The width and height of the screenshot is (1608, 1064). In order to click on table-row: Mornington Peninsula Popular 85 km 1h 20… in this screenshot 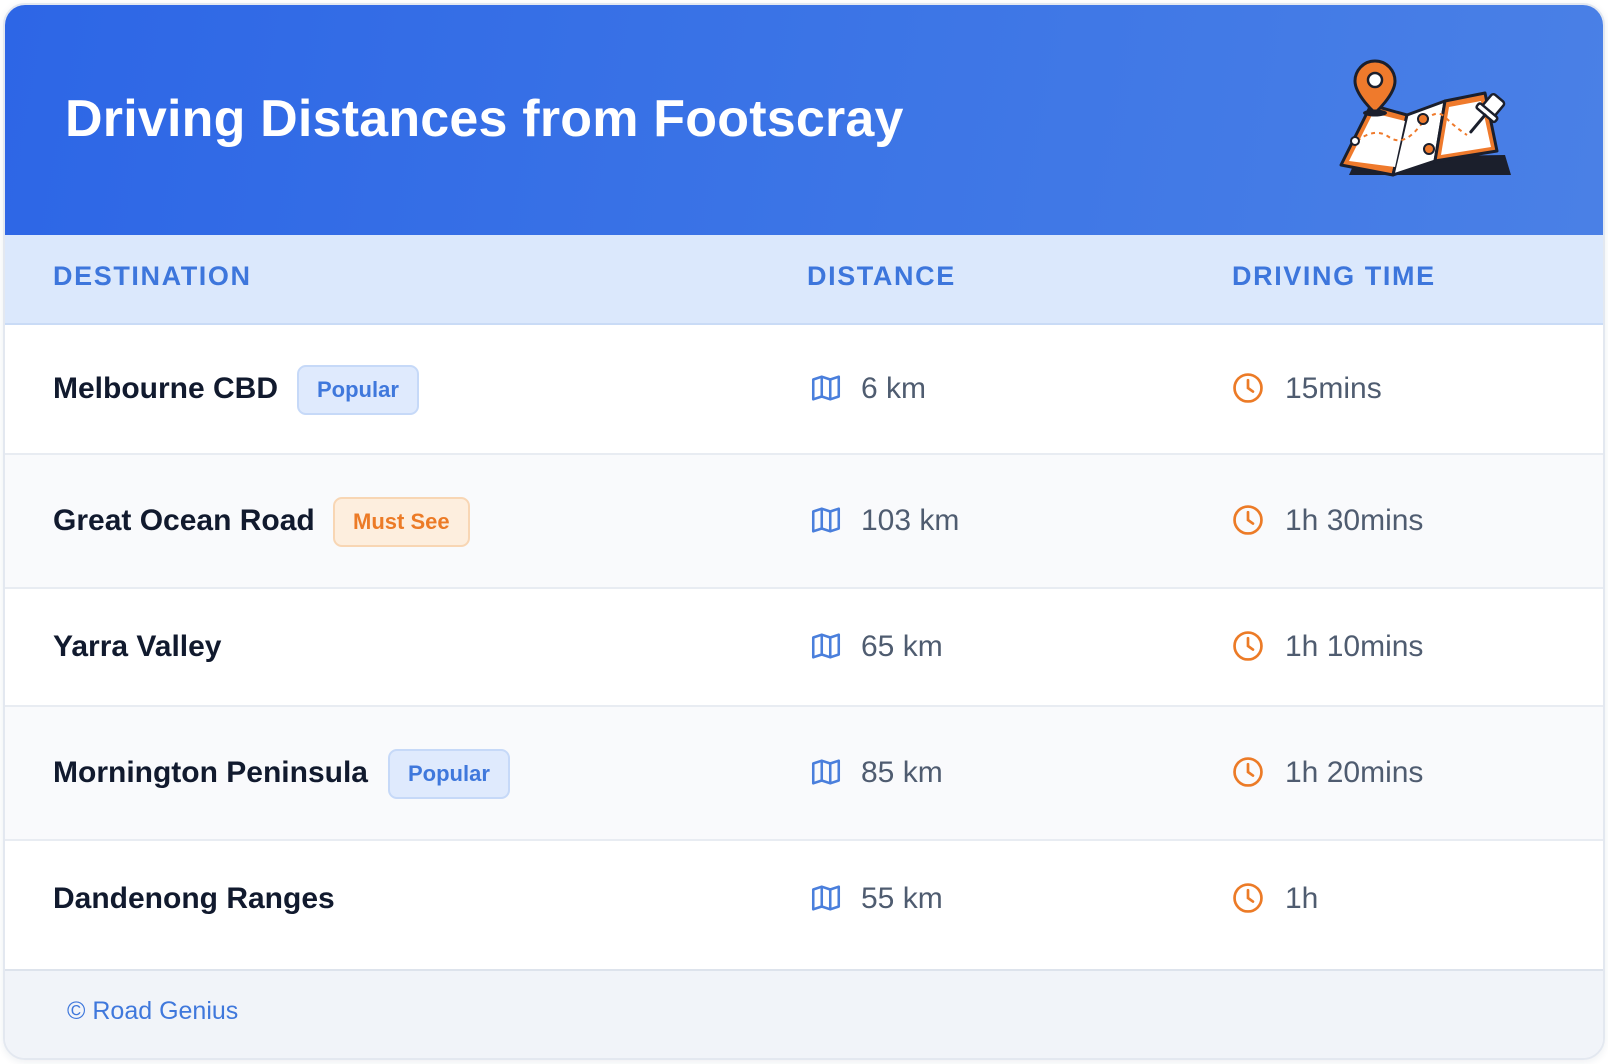, I will do `click(804, 774)`.